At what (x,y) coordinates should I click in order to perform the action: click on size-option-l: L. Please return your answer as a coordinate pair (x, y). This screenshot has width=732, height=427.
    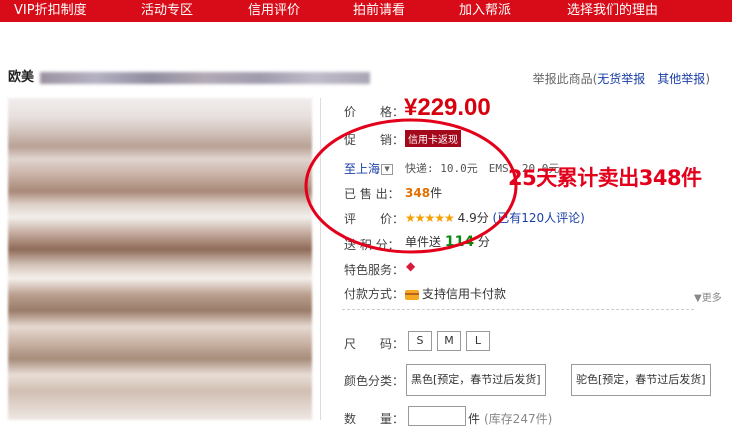
    Looking at the image, I should click on (478, 341).